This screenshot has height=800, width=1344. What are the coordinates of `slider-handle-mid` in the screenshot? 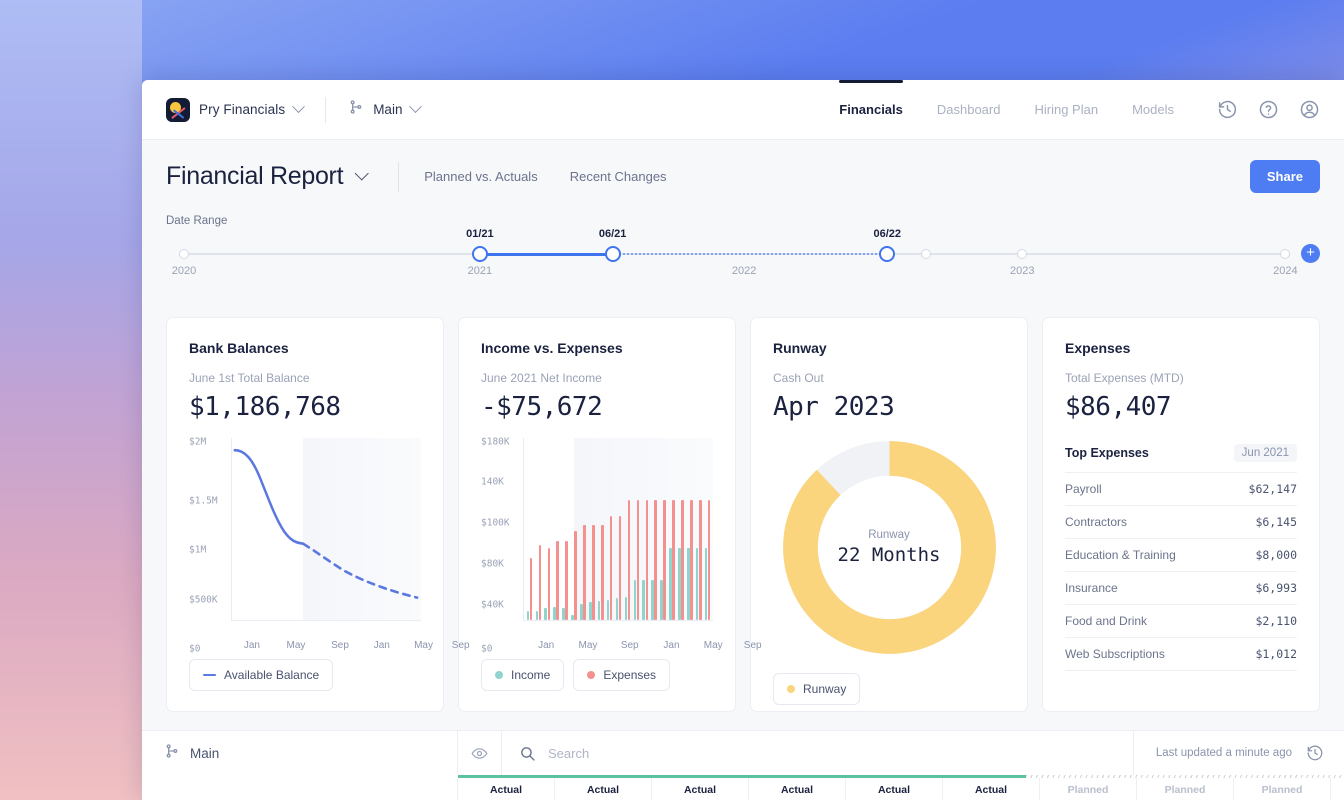 It's located at (612, 254).